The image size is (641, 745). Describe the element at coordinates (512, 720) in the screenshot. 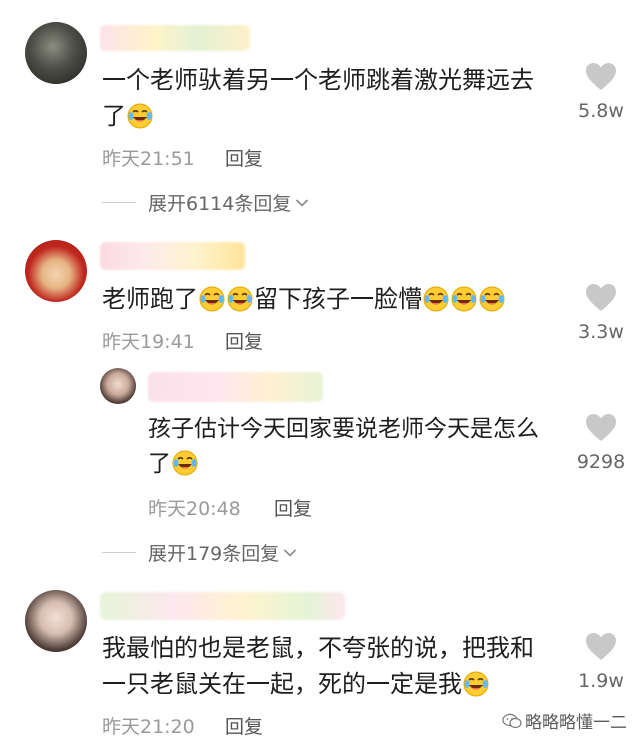

I see `wechat-icon` at that location.